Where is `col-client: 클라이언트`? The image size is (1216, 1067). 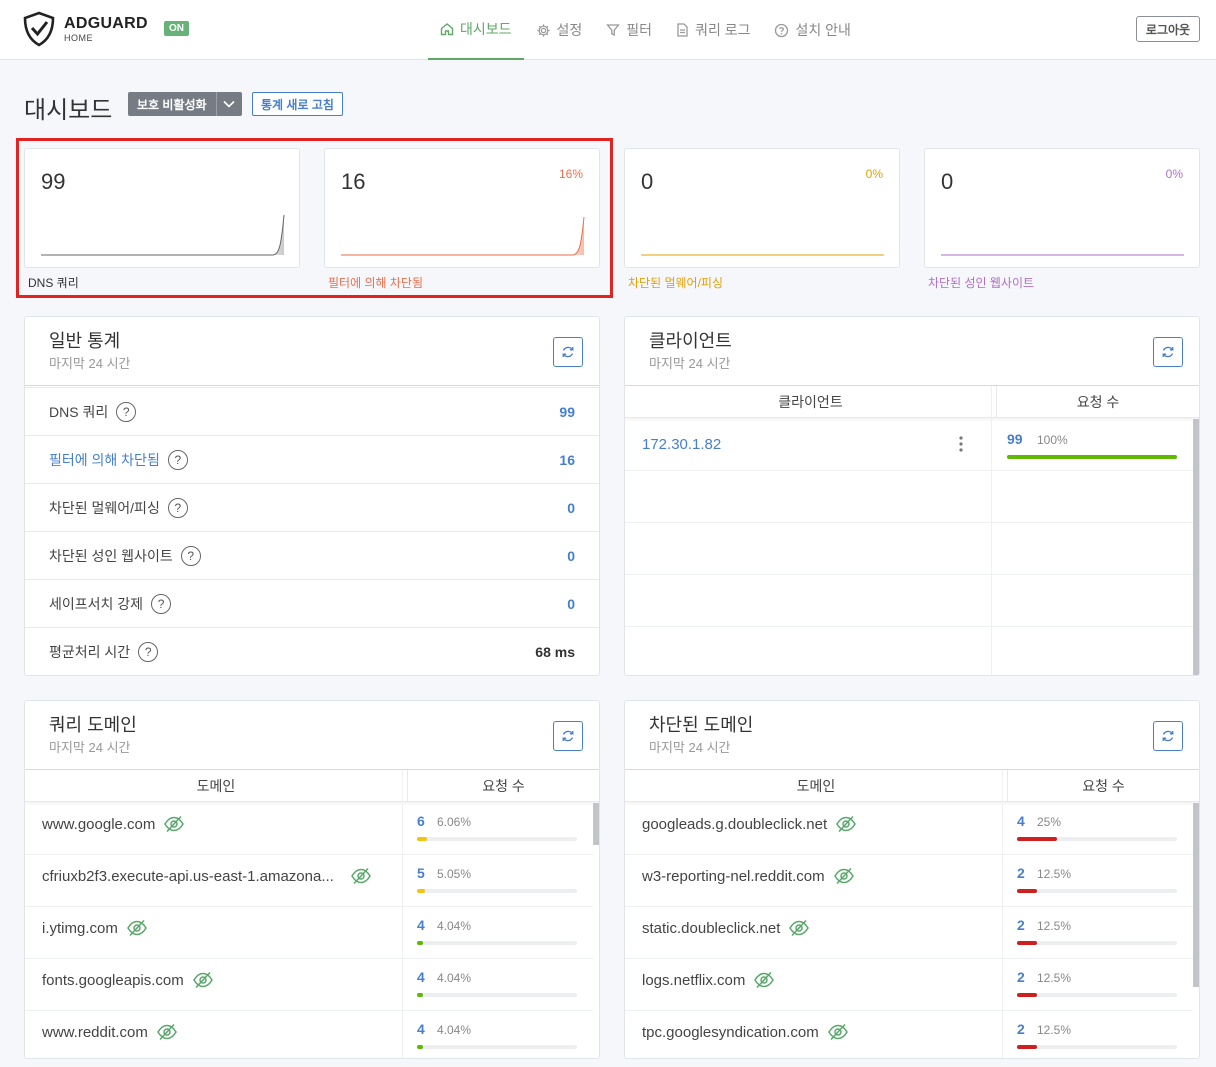
col-client: 클라이언트 is located at coordinates (811, 401).